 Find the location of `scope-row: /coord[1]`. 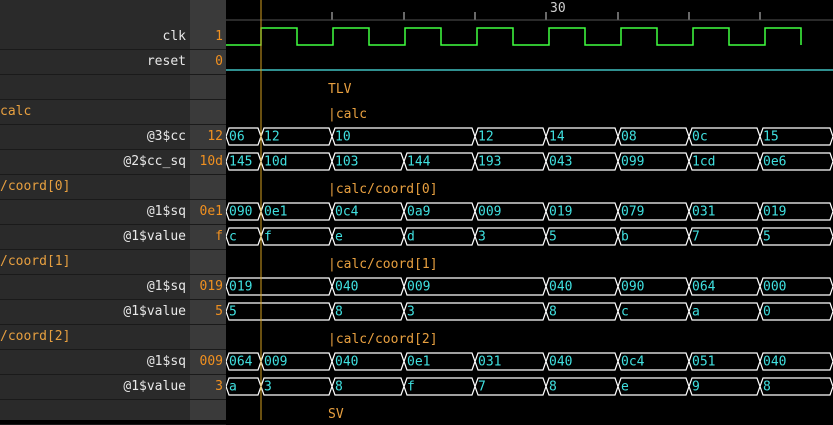

scope-row: /coord[1] is located at coordinates (95, 262).